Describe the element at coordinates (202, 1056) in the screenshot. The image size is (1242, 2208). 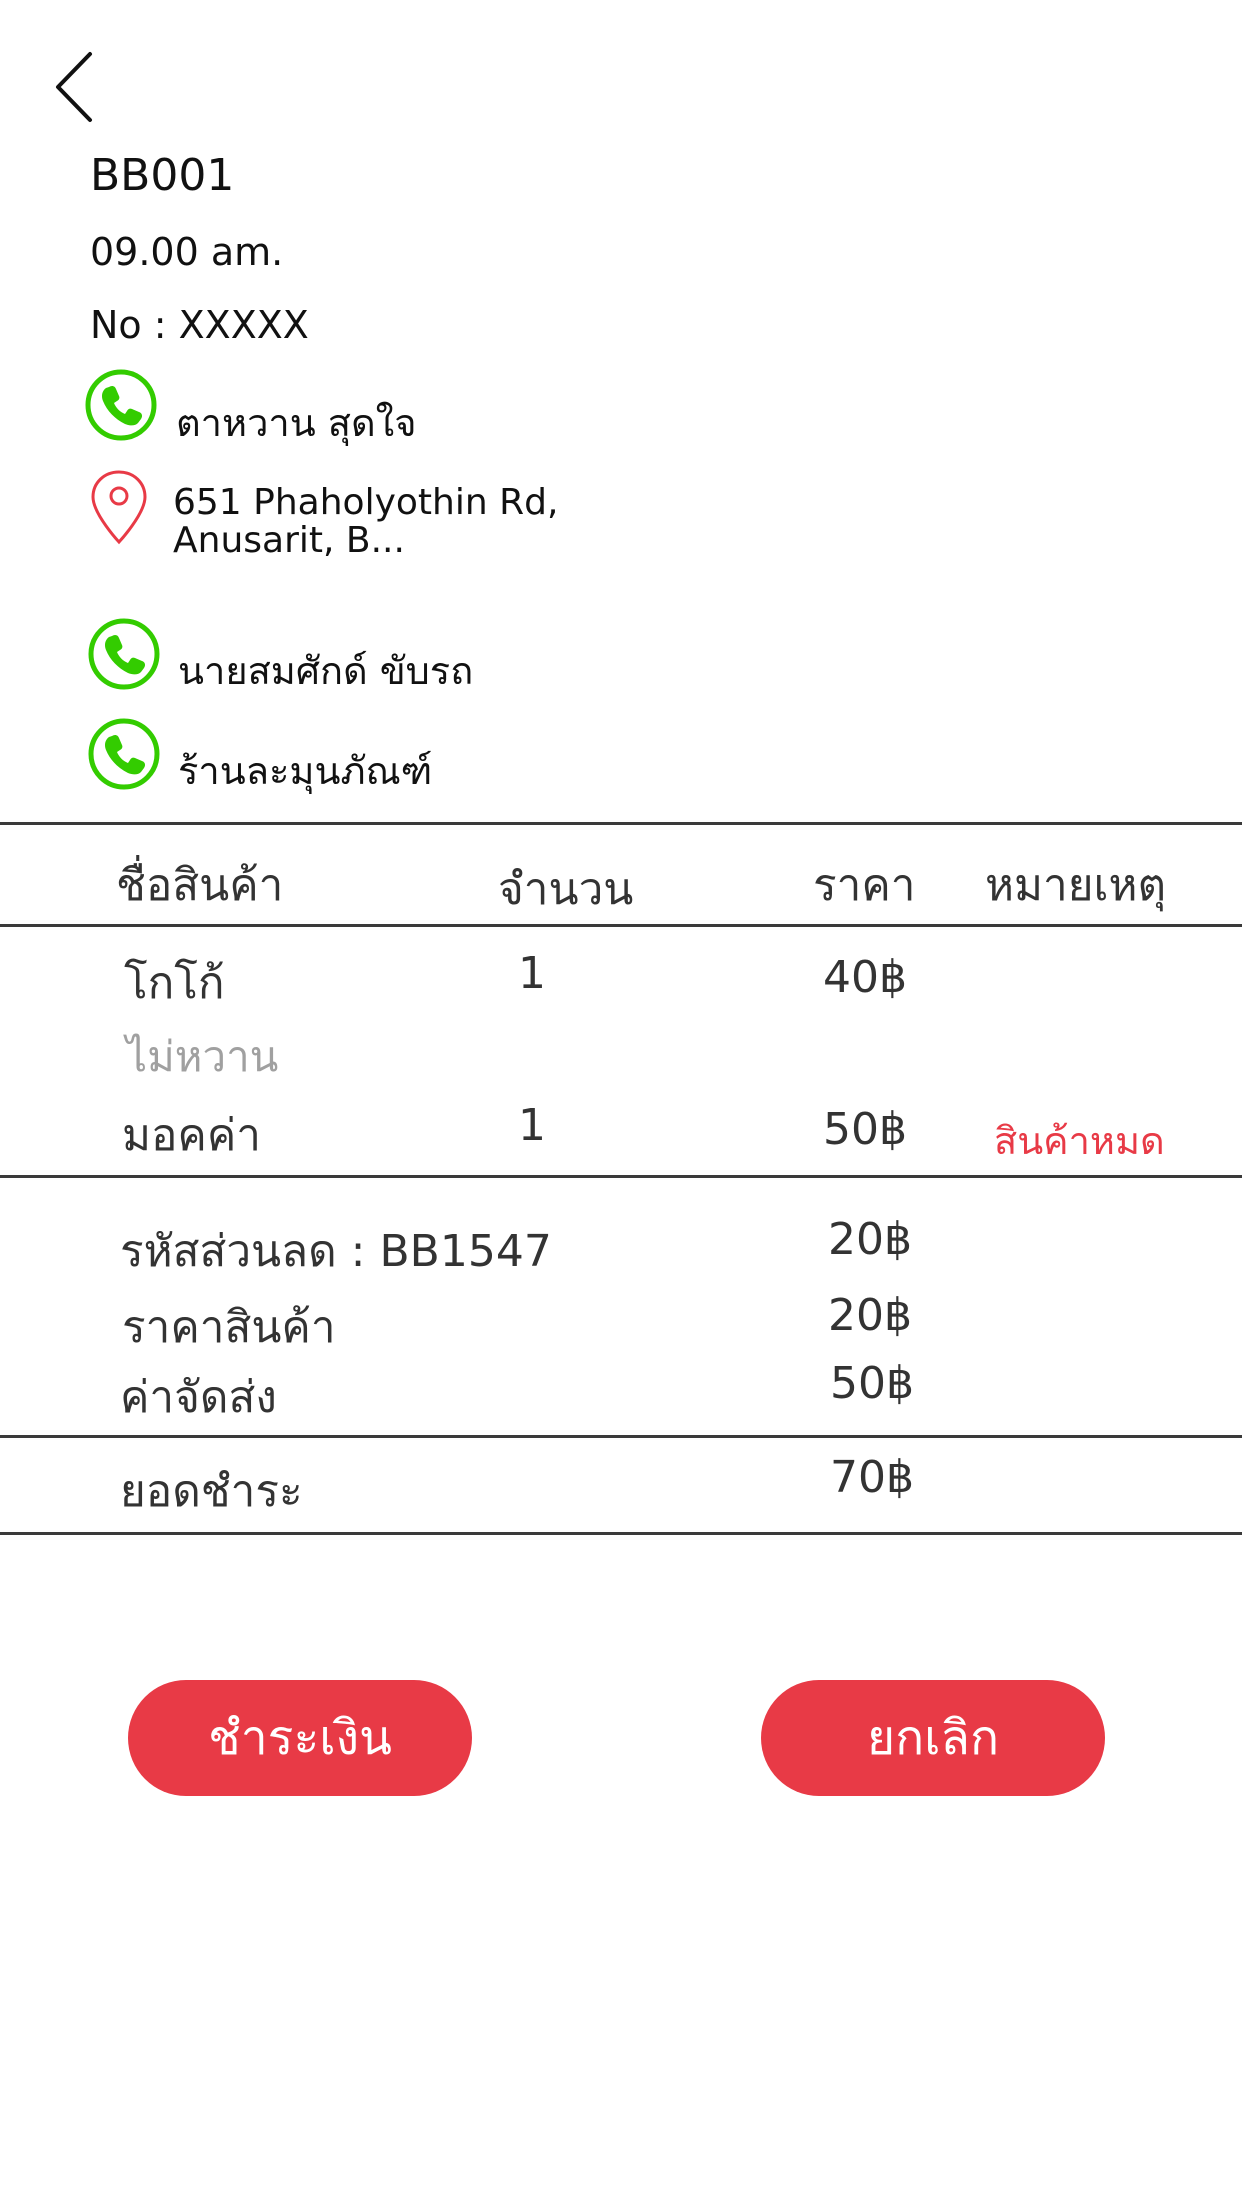
I see `item-option: ไม่หวาน` at that location.